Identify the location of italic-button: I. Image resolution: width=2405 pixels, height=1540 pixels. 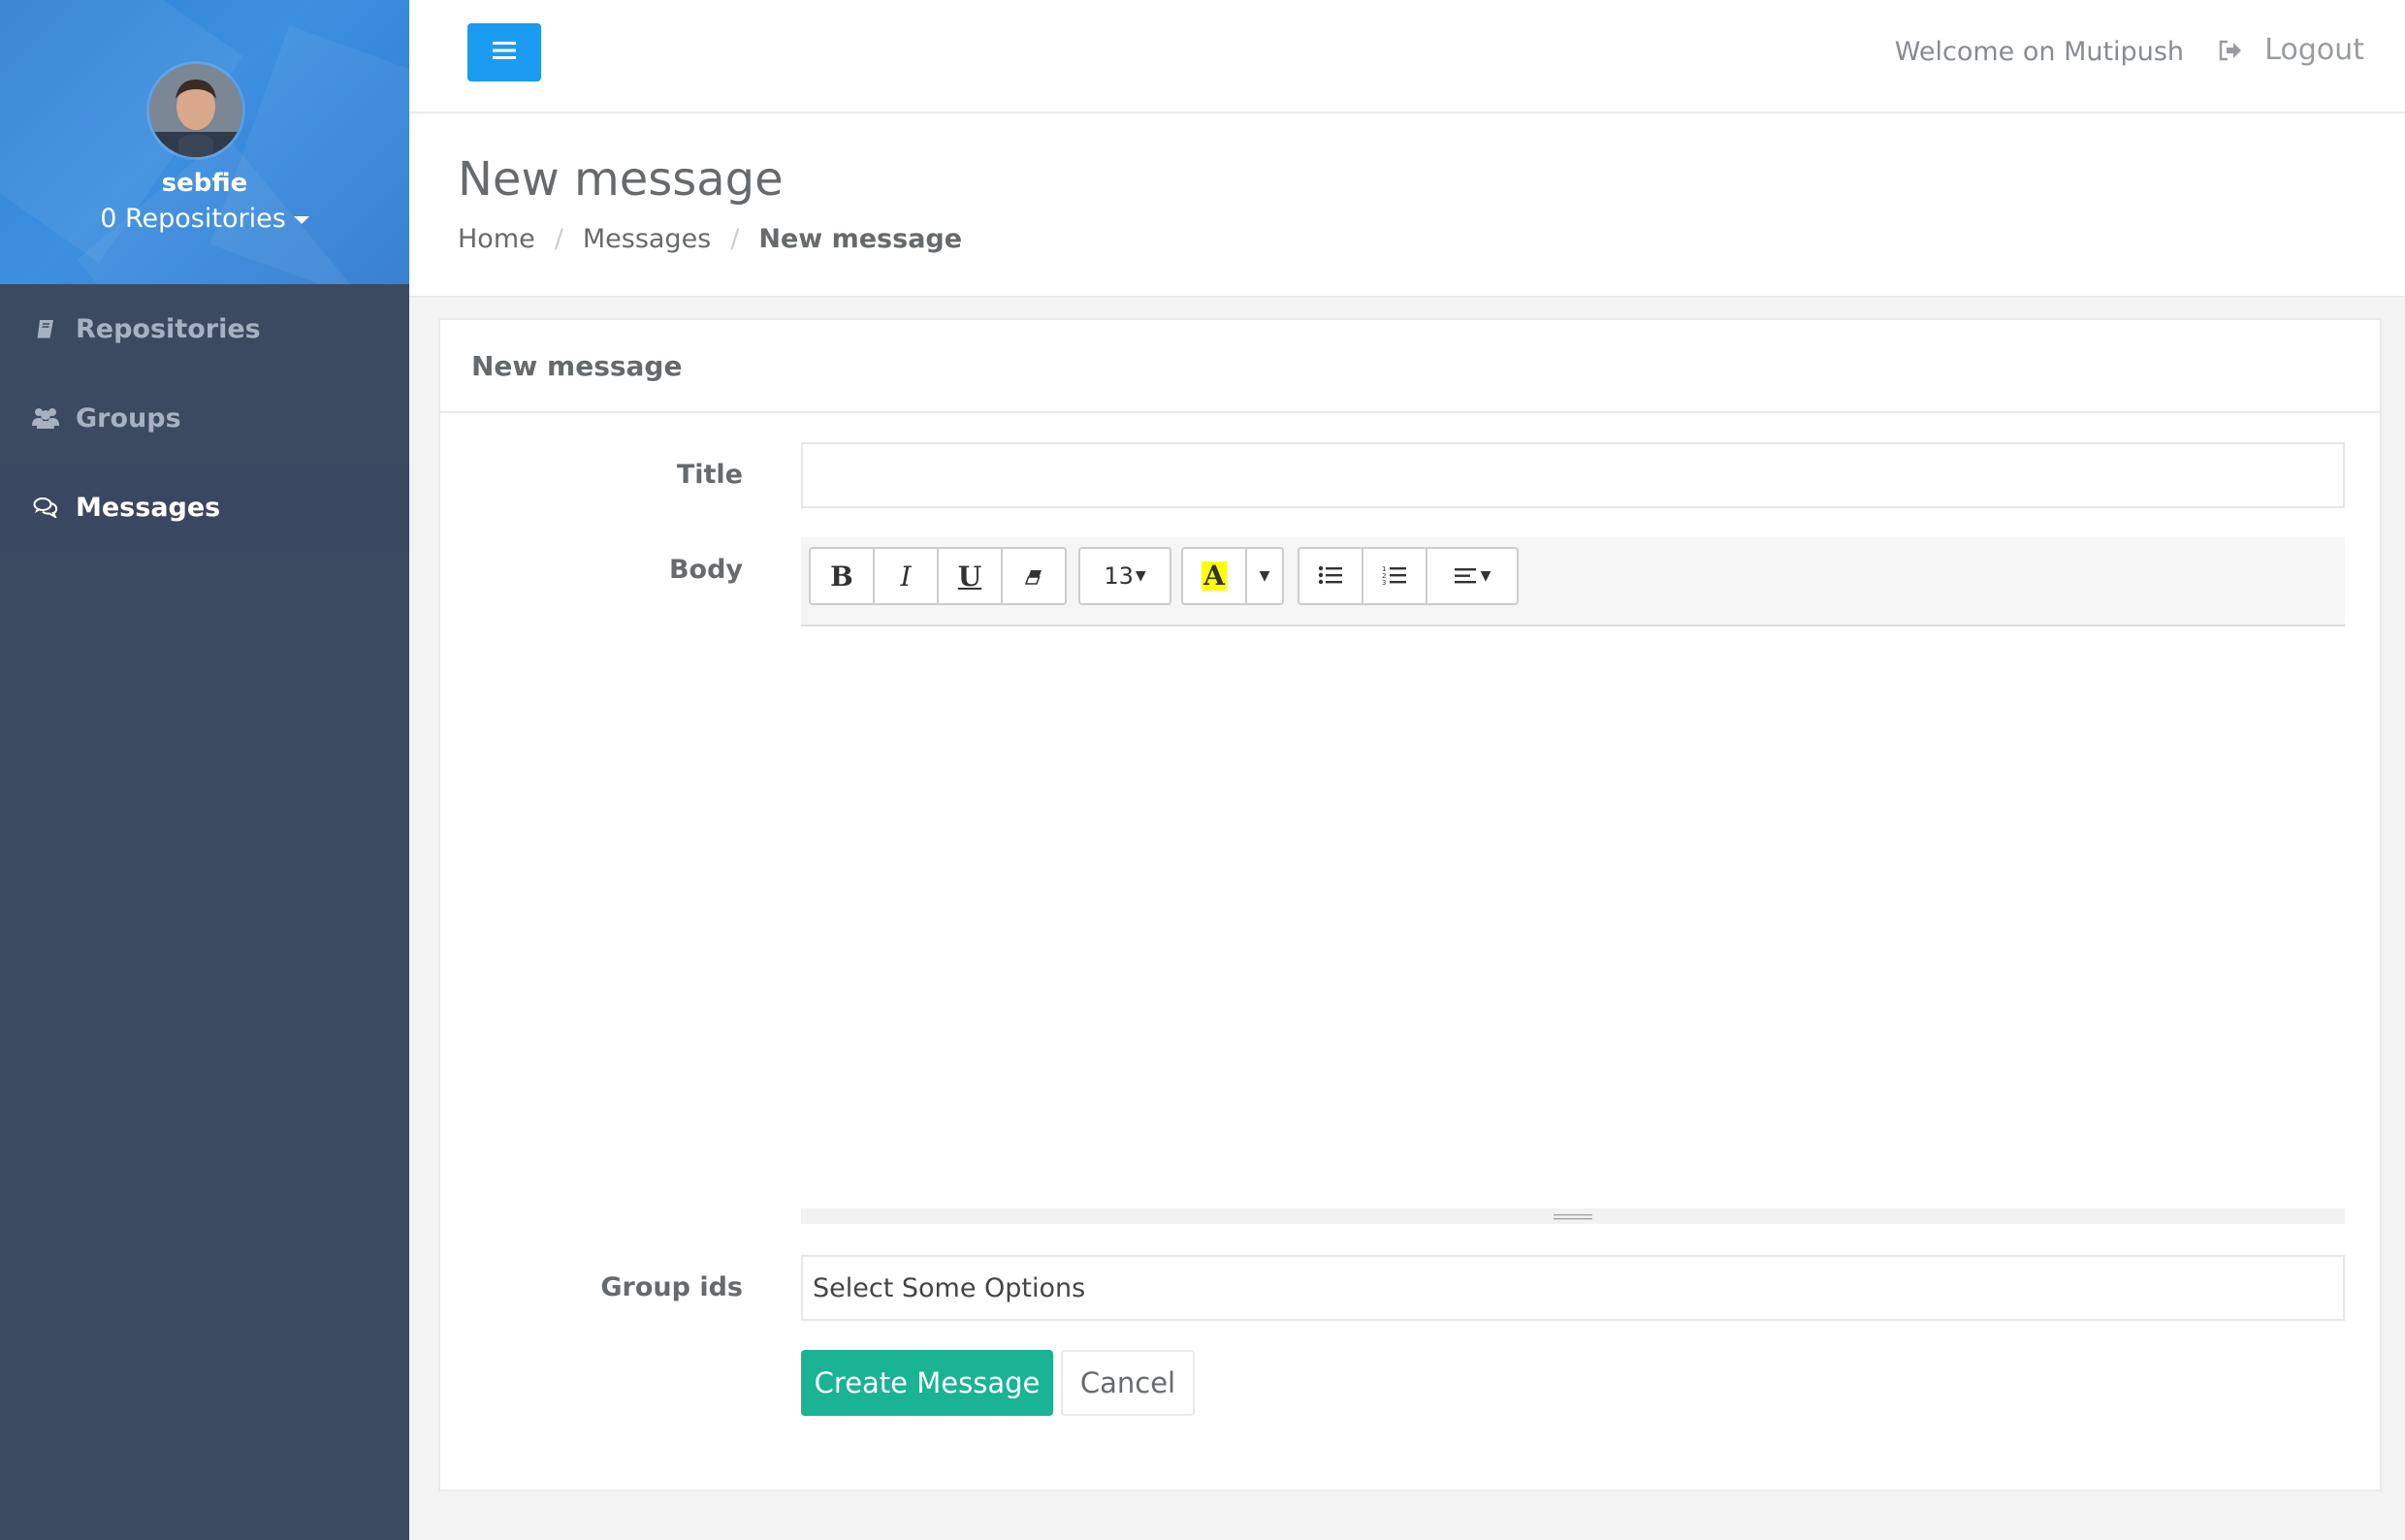
(906, 576).